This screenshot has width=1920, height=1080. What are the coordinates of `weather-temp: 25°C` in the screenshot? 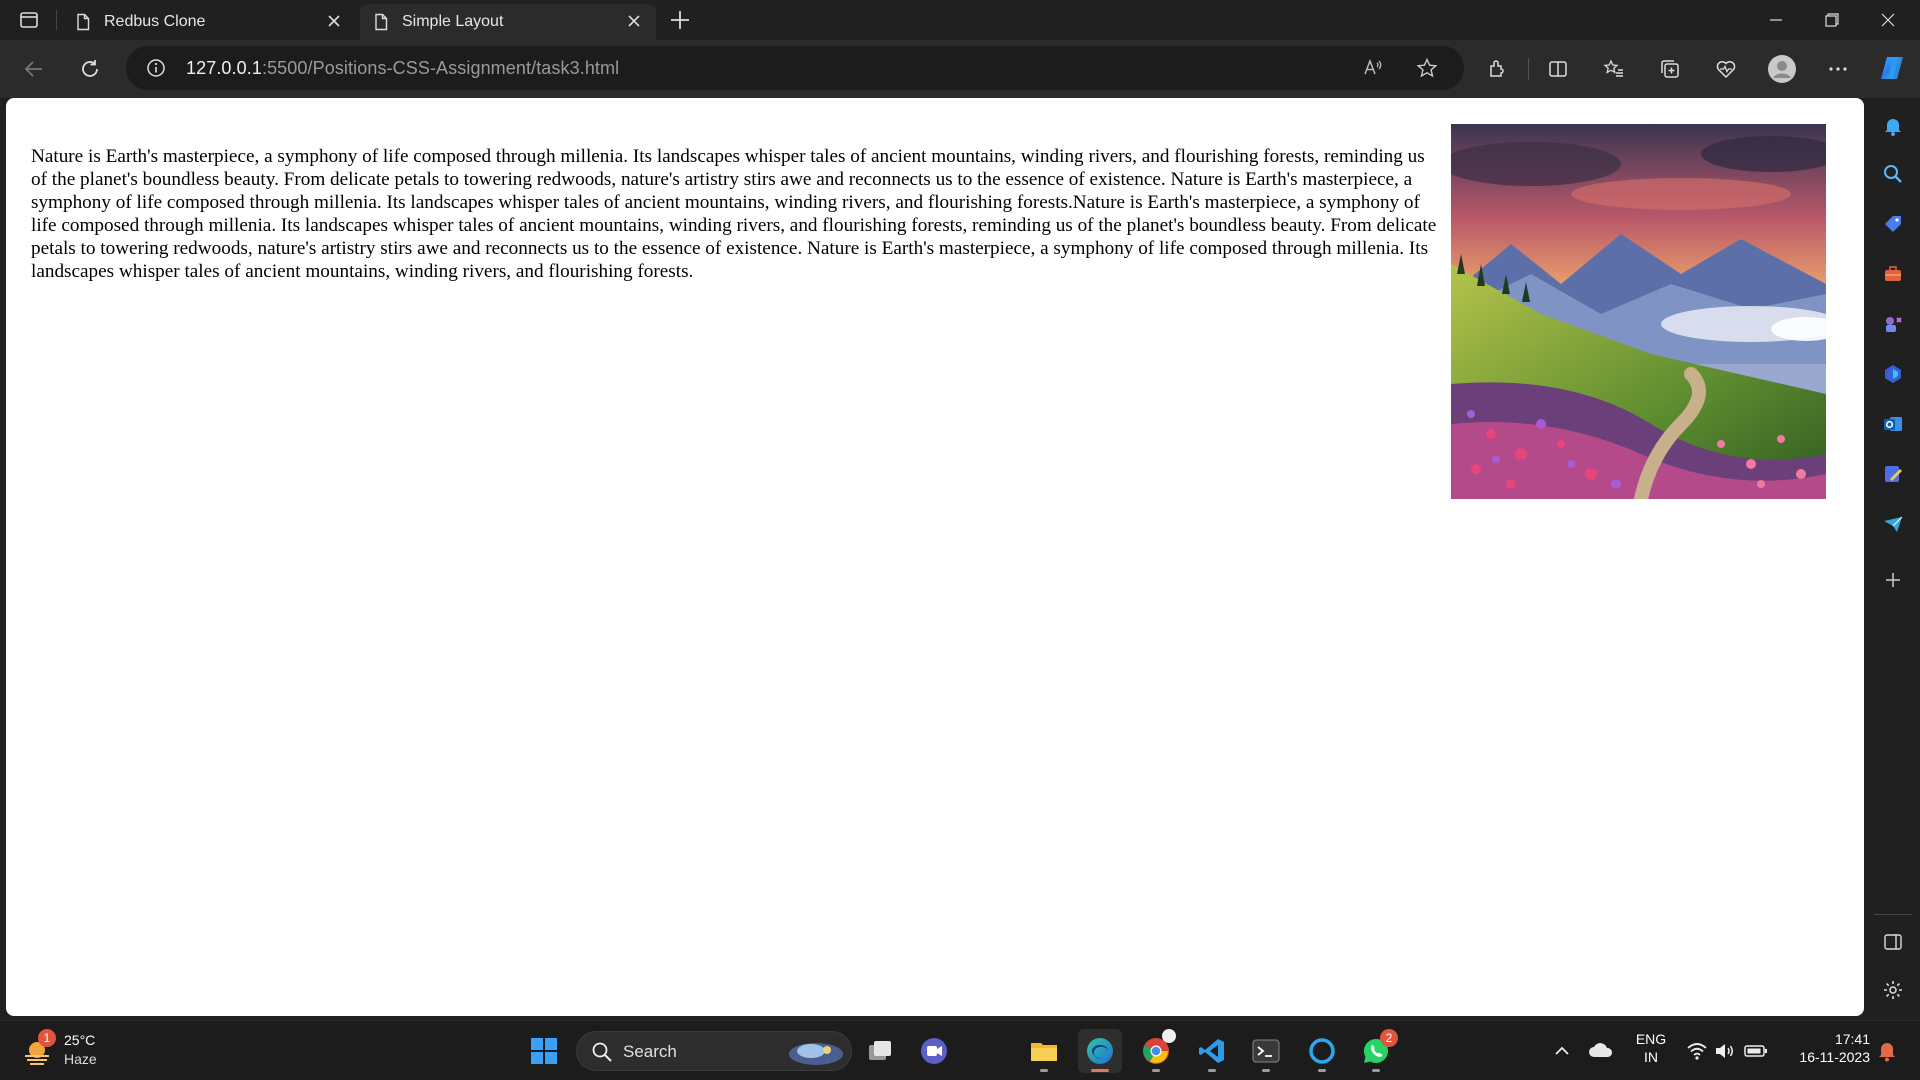 It's located at (80, 1040).